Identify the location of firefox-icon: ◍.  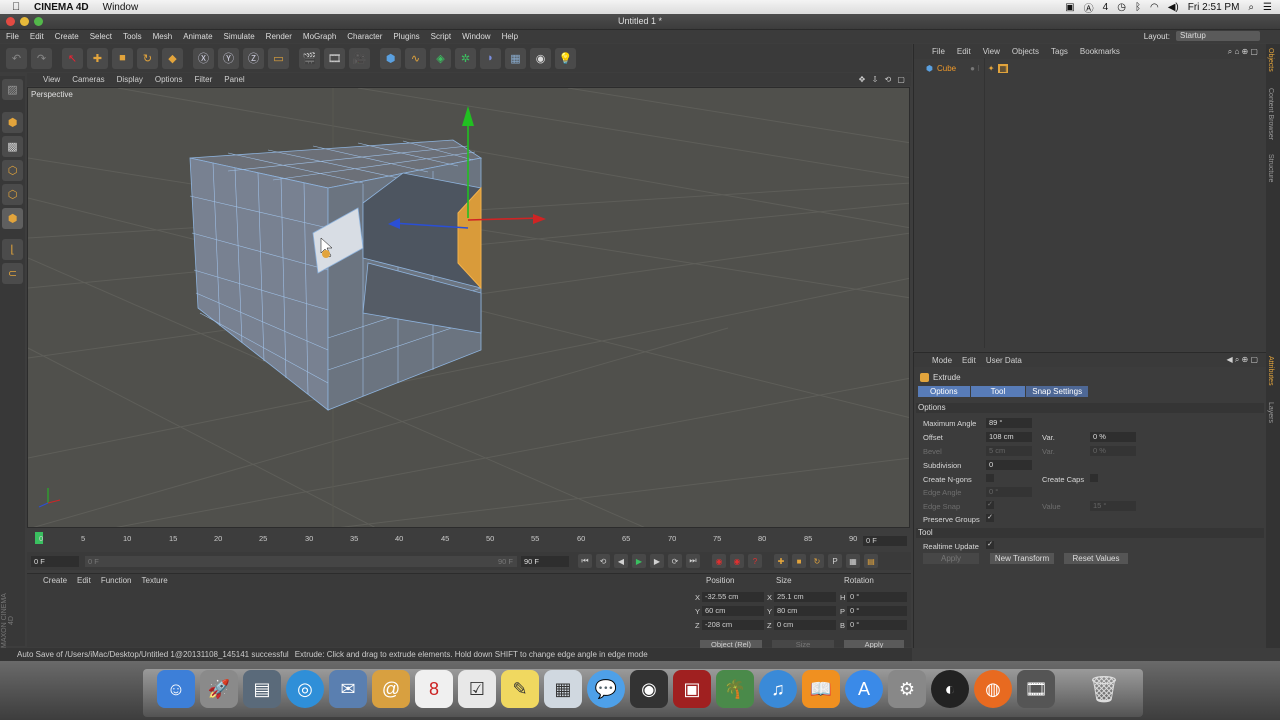
(993, 689).